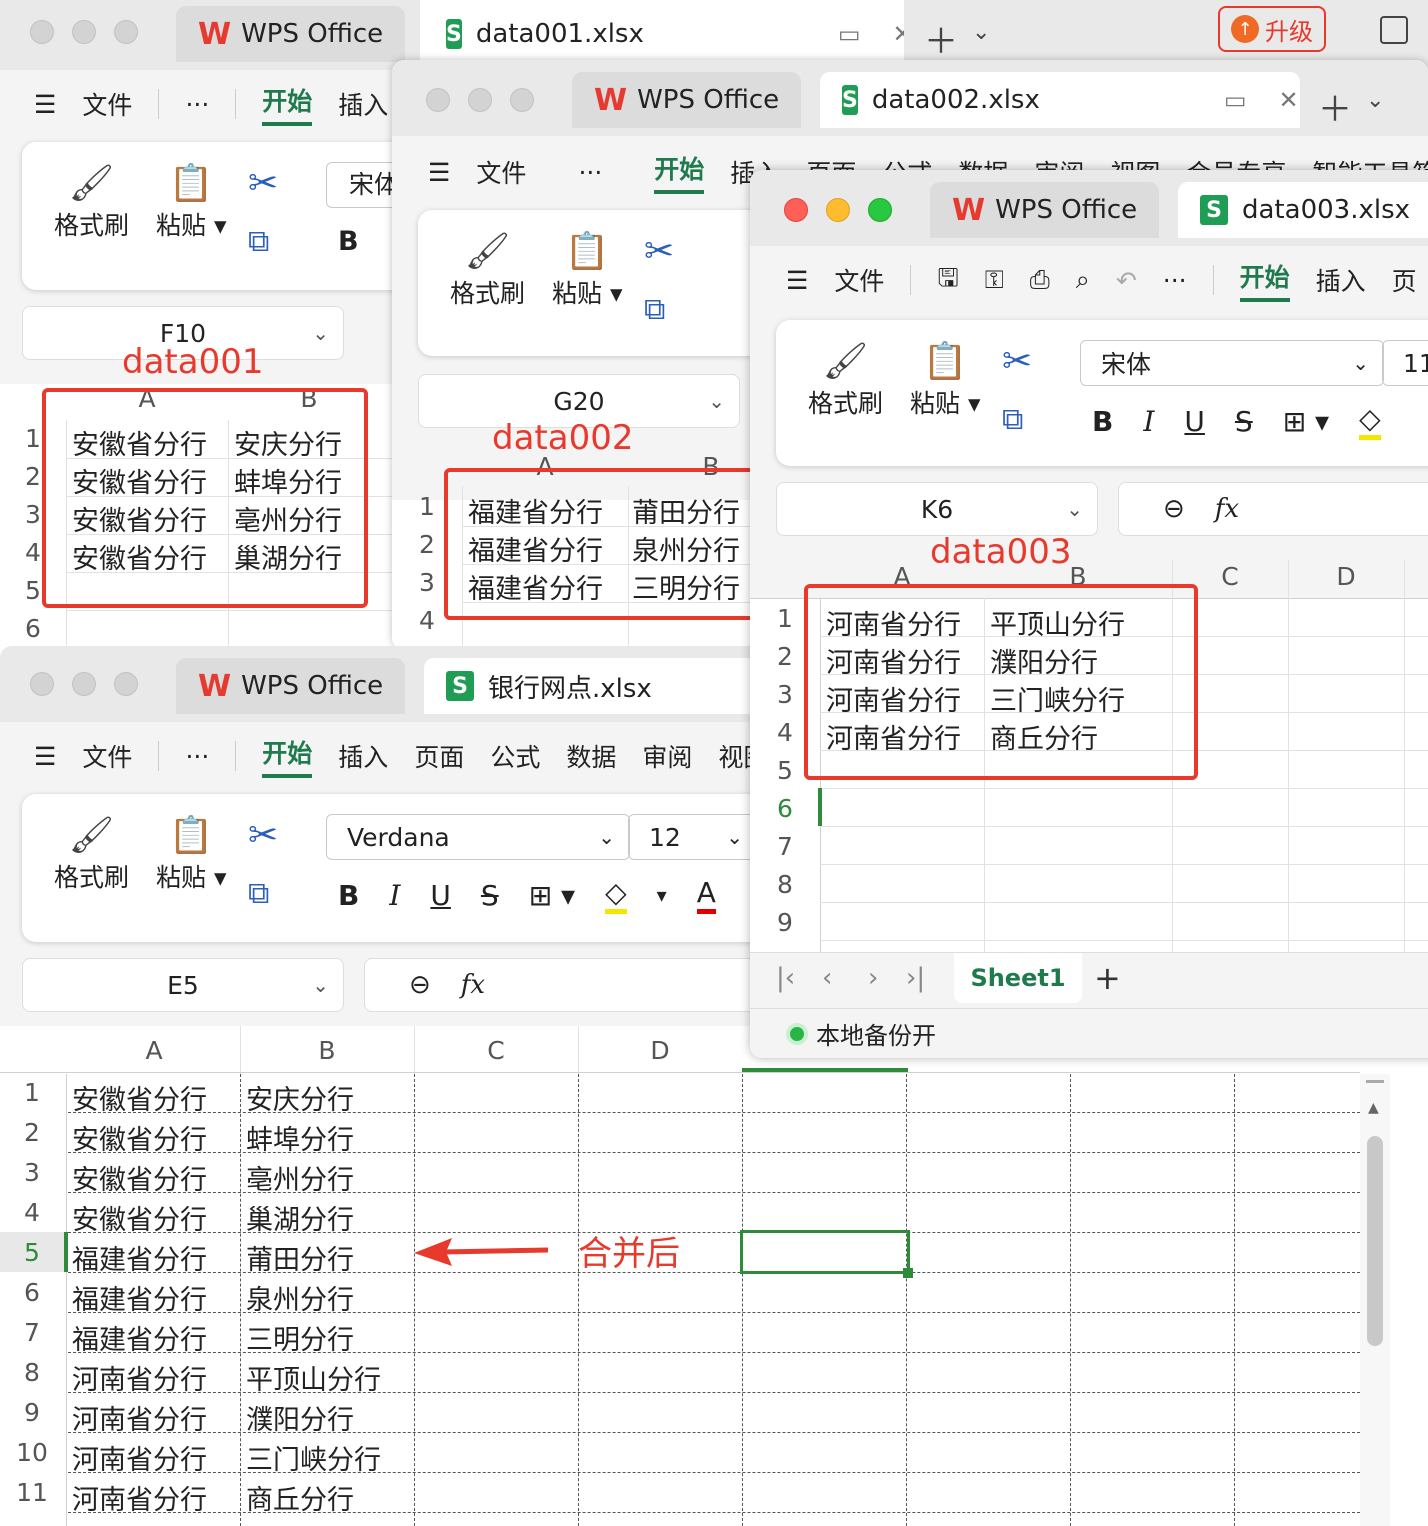  What do you see at coordinates (947, 280) in the screenshot?
I see `save-icon: 🖫` at bounding box center [947, 280].